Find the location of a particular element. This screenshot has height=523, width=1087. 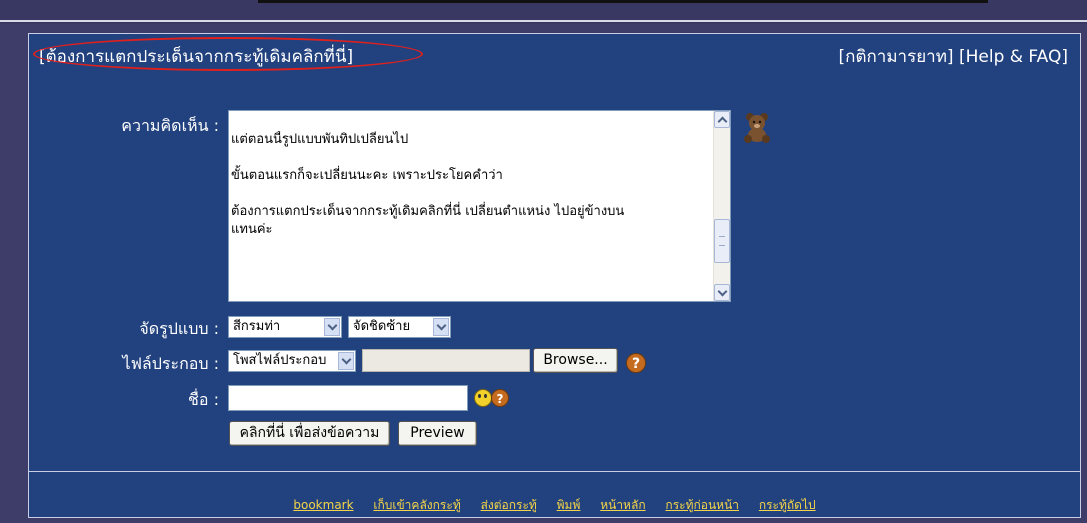

top-right-links: [กติกามารยาท] [Help & FAQ] is located at coordinates (953, 56).